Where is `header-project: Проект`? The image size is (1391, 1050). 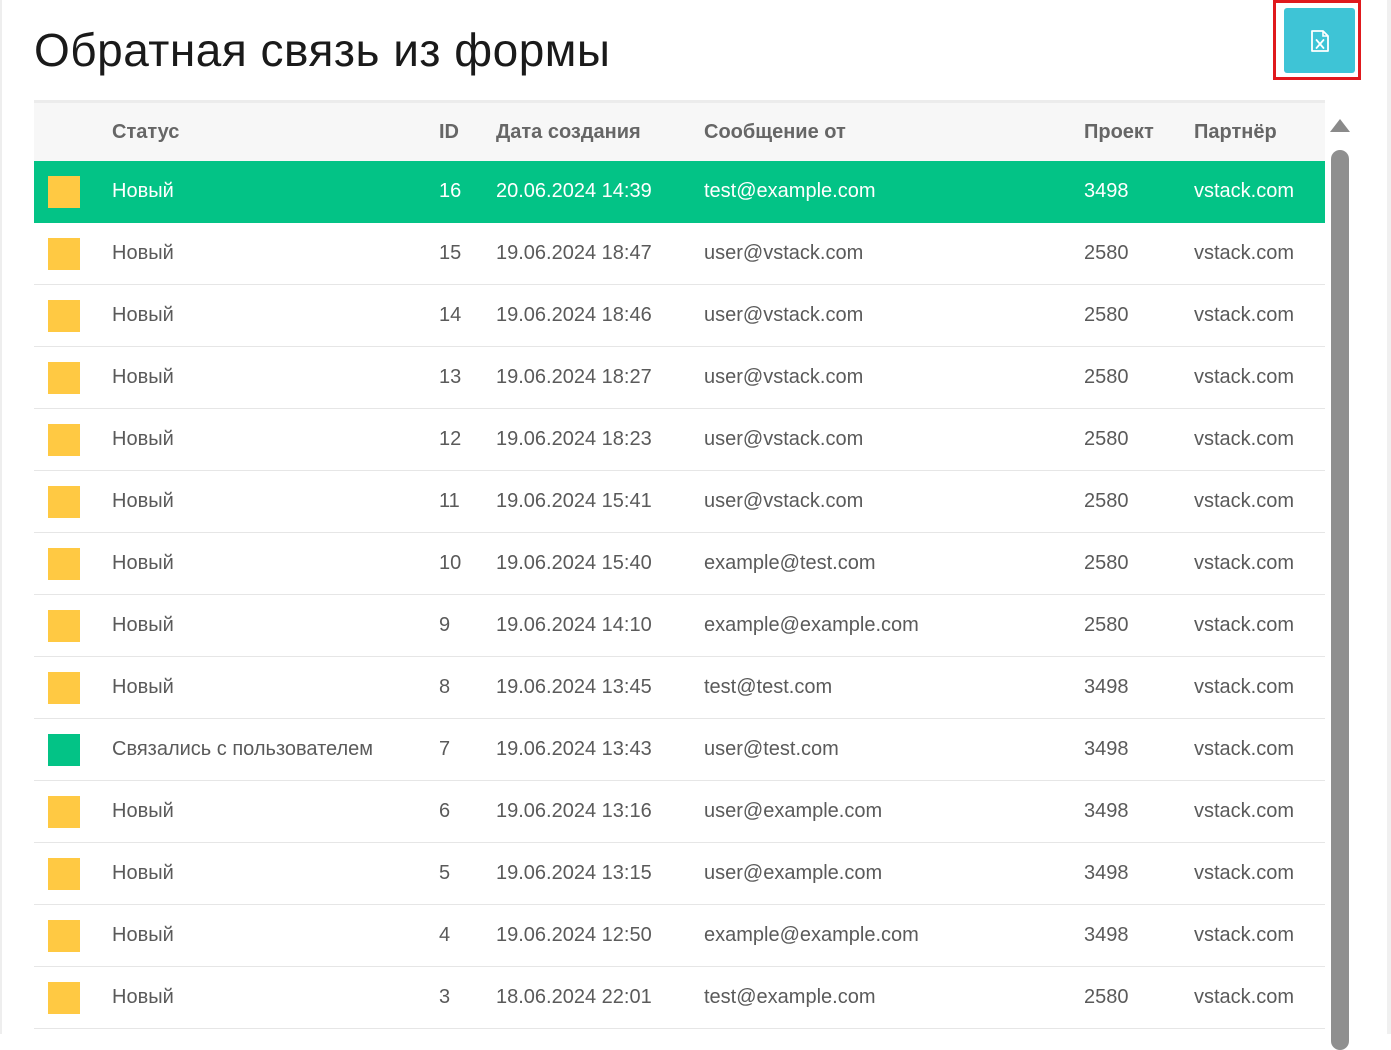
header-project: Проект is located at coordinates (1119, 132).